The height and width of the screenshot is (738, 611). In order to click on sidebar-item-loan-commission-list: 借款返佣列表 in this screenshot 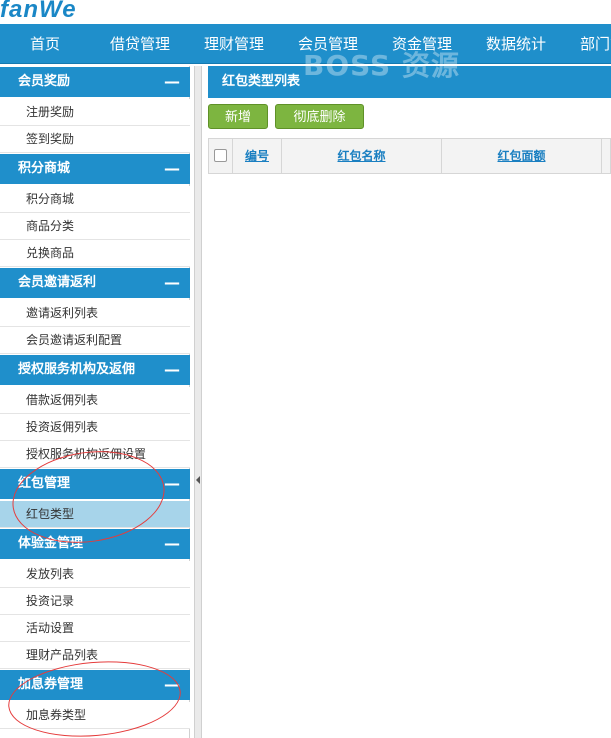, I will do `click(95, 400)`.